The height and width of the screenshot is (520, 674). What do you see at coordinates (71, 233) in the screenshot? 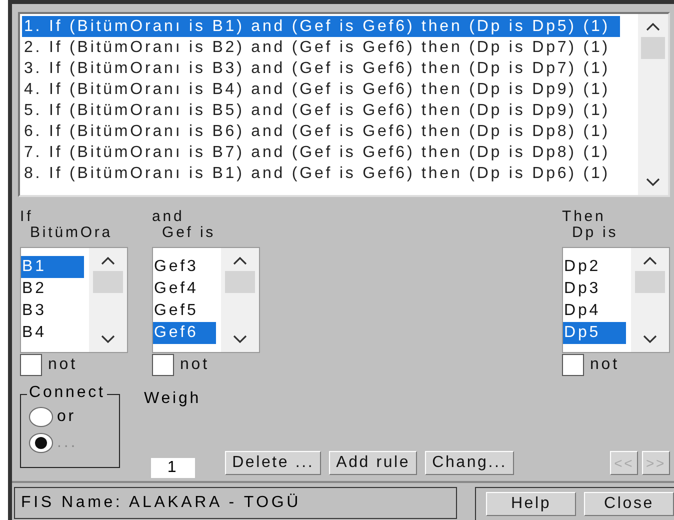
I see `variable-label: BitümOra` at bounding box center [71, 233].